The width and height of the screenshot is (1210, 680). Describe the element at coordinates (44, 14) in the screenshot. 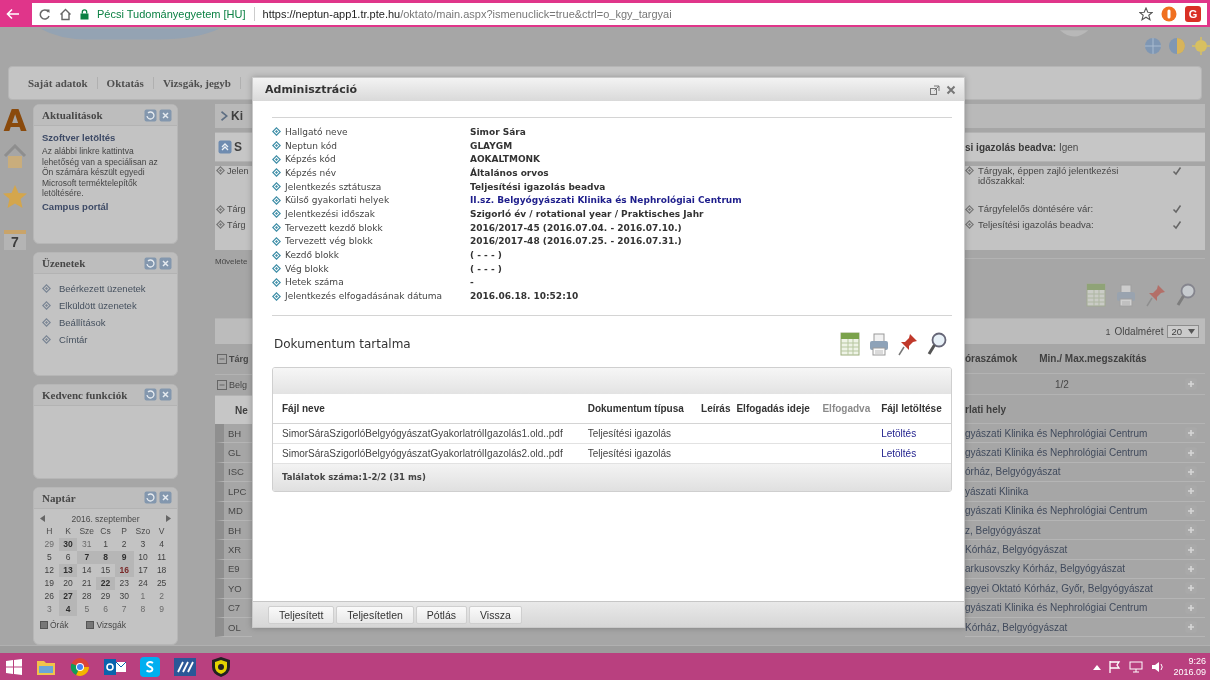

I see `reload-icon` at that location.